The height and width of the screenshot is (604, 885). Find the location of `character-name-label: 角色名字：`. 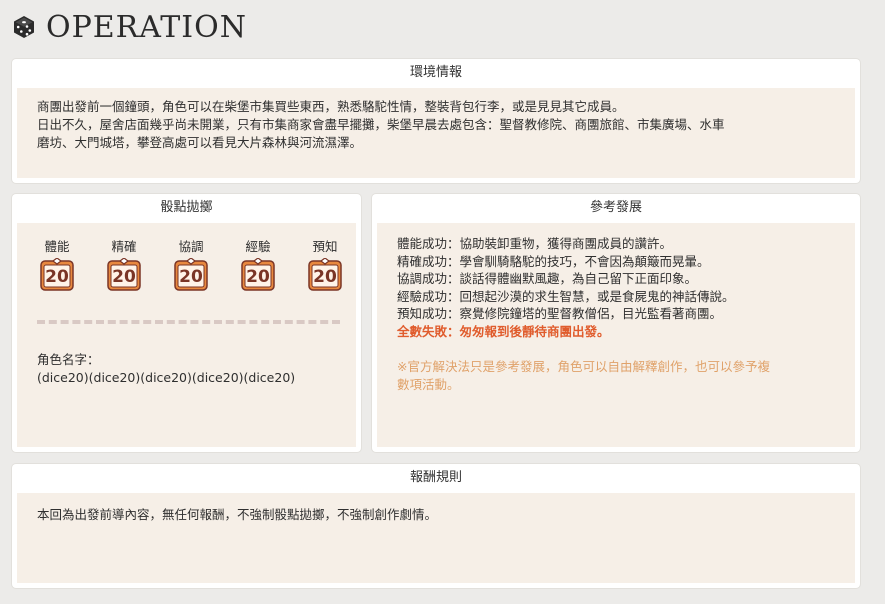

character-name-label: 角色名字： is located at coordinates (68, 359).